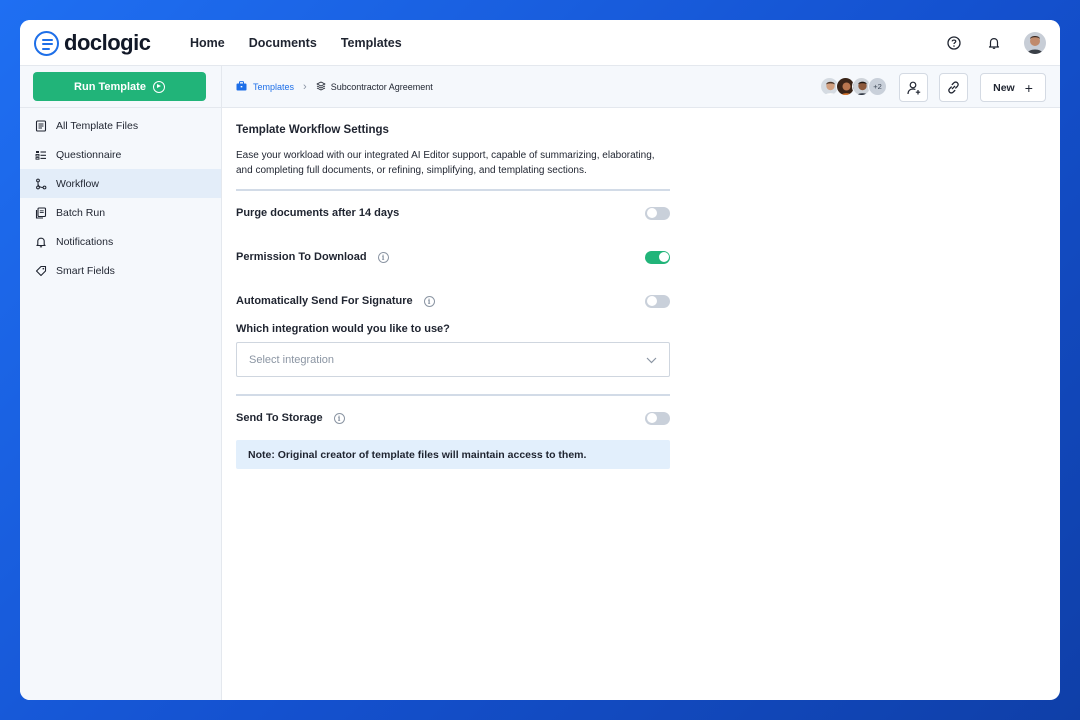 This screenshot has width=1080, height=720. I want to click on document-list-icon, so click(40, 125).